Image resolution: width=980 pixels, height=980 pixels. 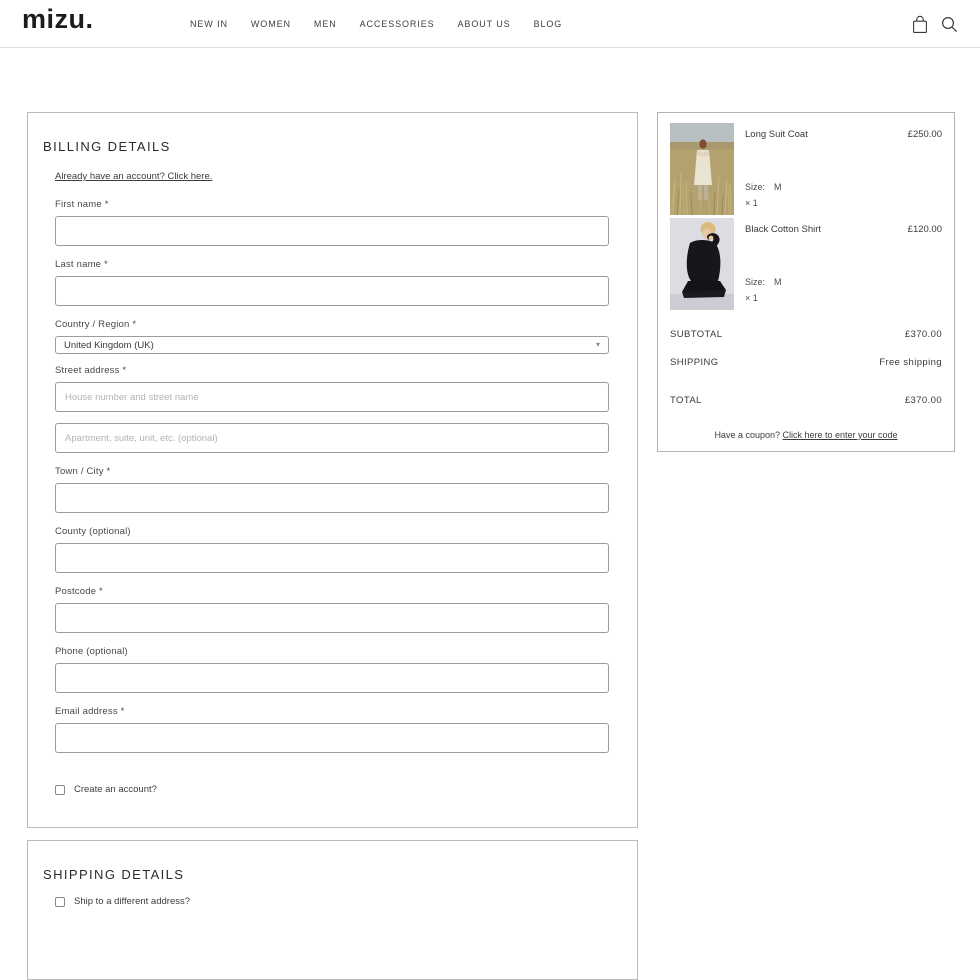 What do you see at coordinates (114, 874) in the screenshot?
I see `shipping-title: SHIPPING DETAILS` at bounding box center [114, 874].